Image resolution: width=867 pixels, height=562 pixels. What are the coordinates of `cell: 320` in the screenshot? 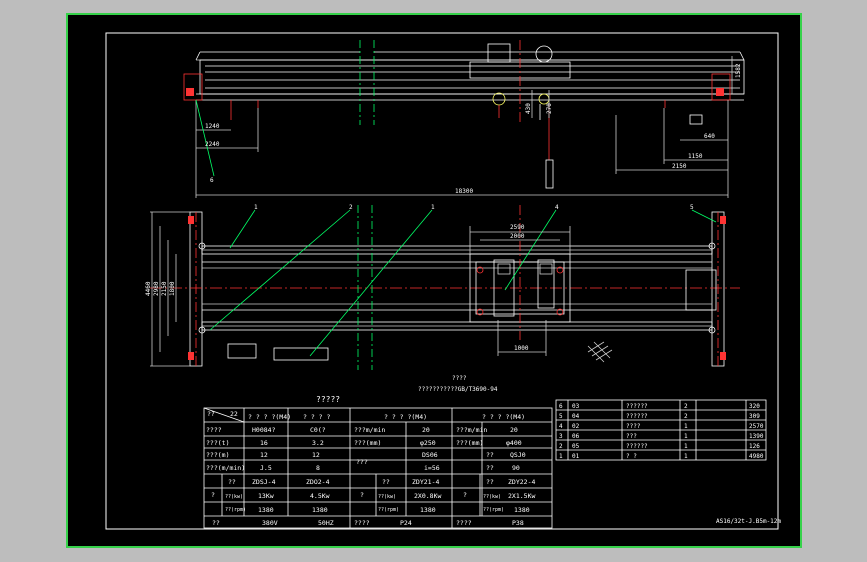 It's located at (754, 406).